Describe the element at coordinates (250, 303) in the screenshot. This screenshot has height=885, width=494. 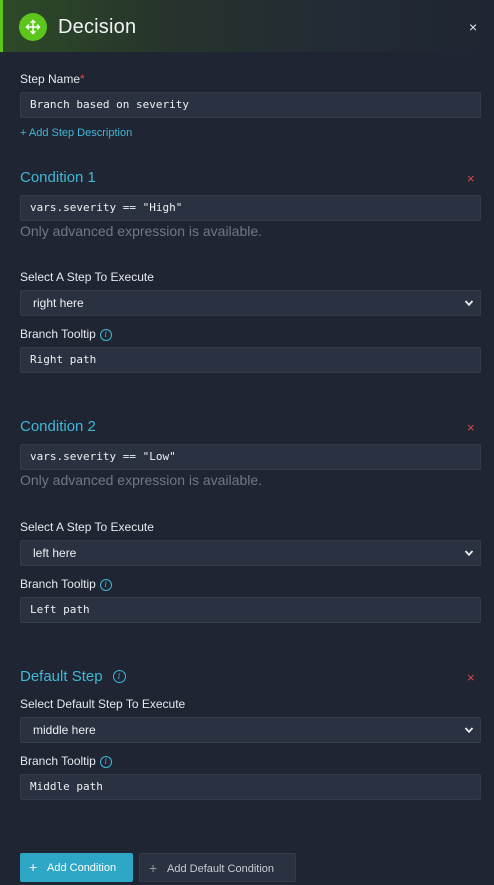
I see `condition-1-step-select: right here` at that location.